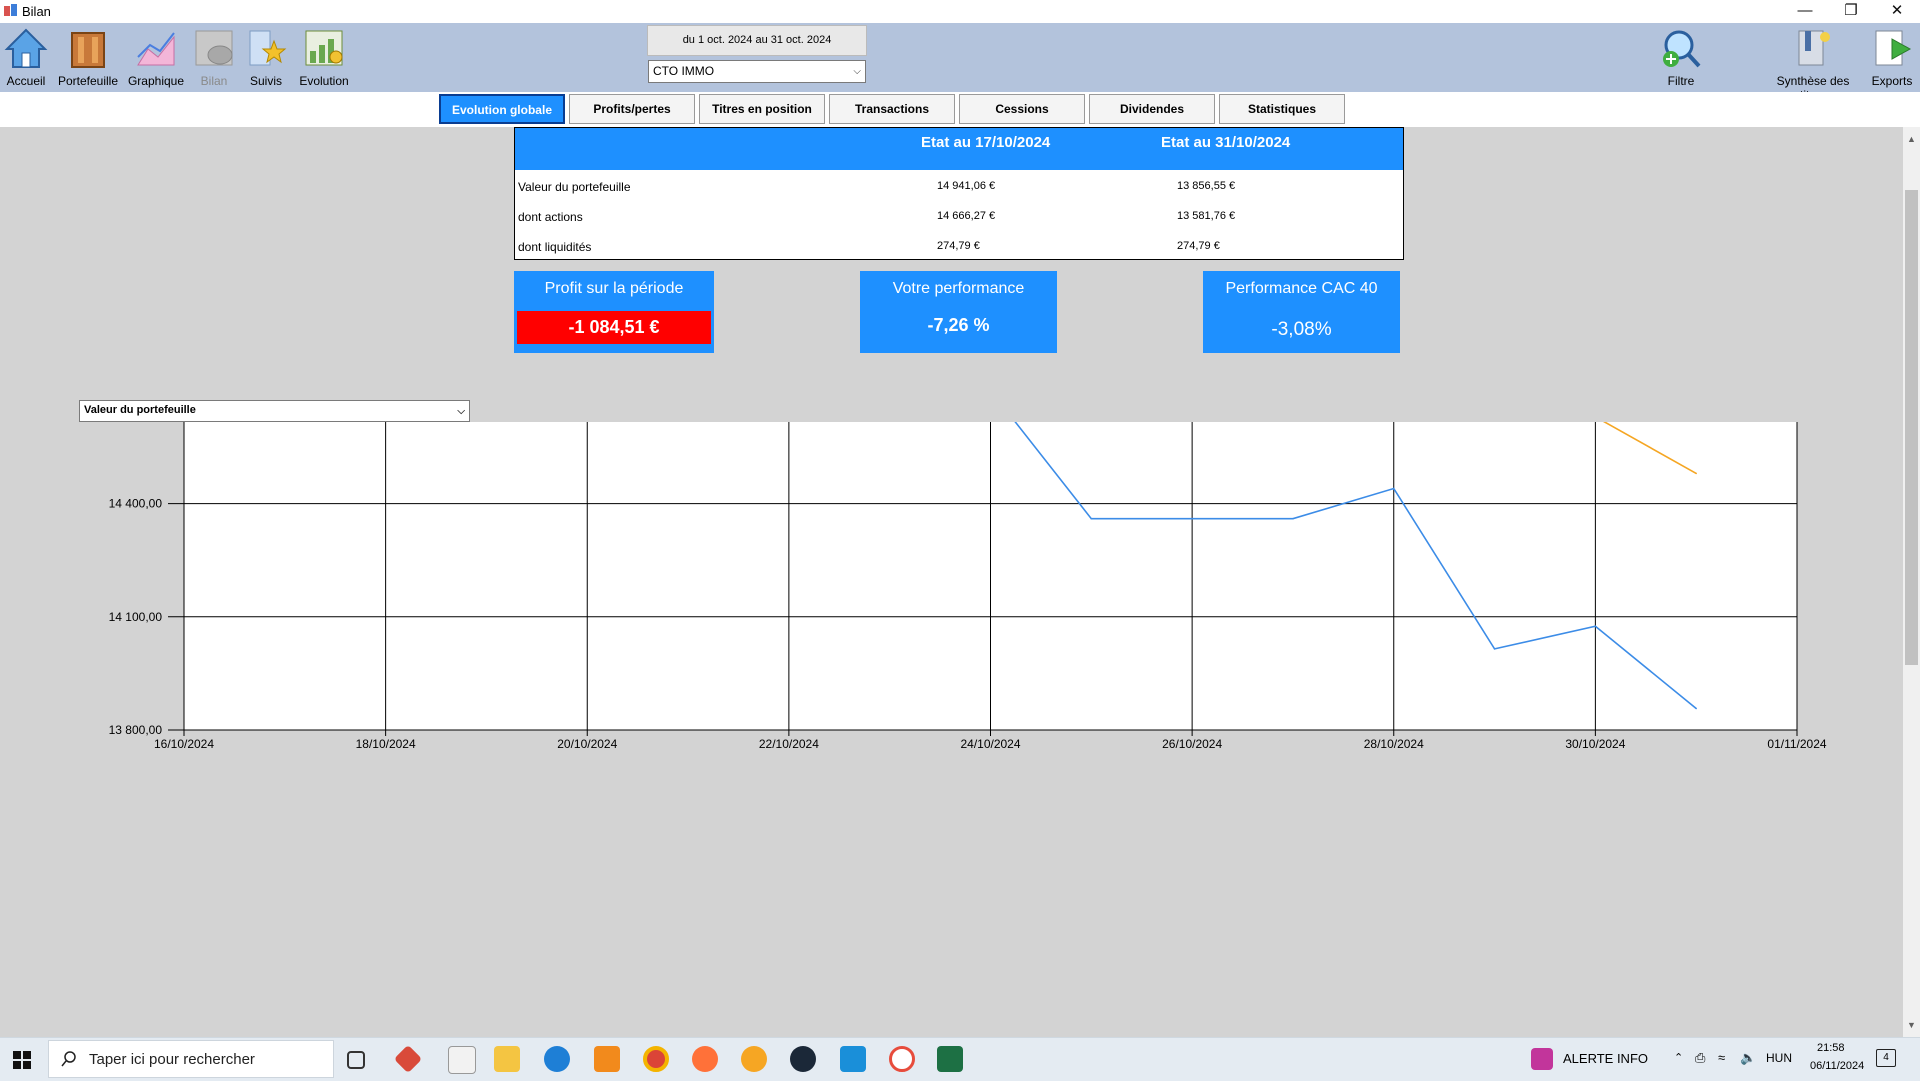  What do you see at coordinates (136, 617) in the screenshot?
I see `y-tick-label: 14 100,00` at bounding box center [136, 617].